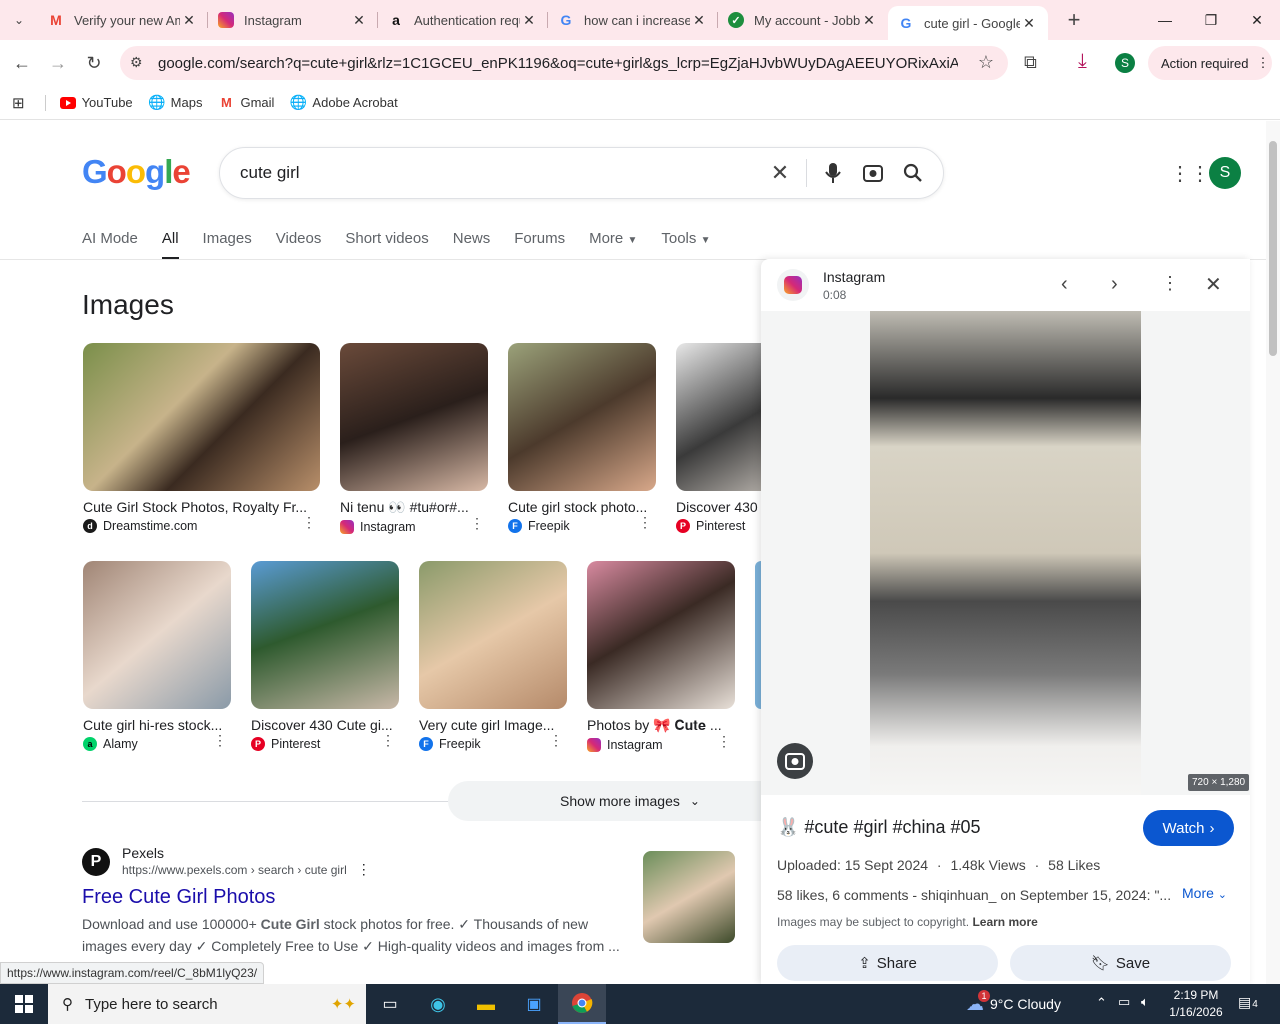  I want to click on account-avatar: S, so click(1225, 173).